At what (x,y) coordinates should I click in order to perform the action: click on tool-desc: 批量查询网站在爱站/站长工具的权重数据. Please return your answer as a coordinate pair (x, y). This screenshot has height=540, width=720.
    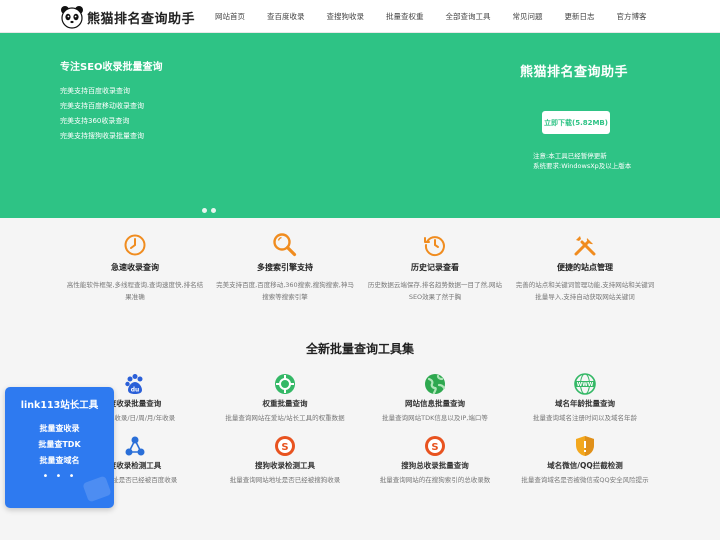
    Looking at the image, I should click on (285, 418).